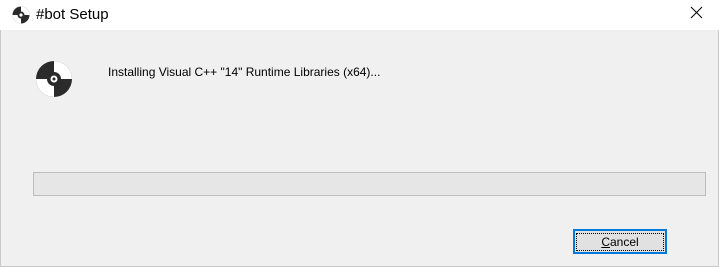 This screenshot has width=719, height=267. What do you see at coordinates (72, 14) in the screenshot?
I see `window-title: #bot Setup` at bounding box center [72, 14].